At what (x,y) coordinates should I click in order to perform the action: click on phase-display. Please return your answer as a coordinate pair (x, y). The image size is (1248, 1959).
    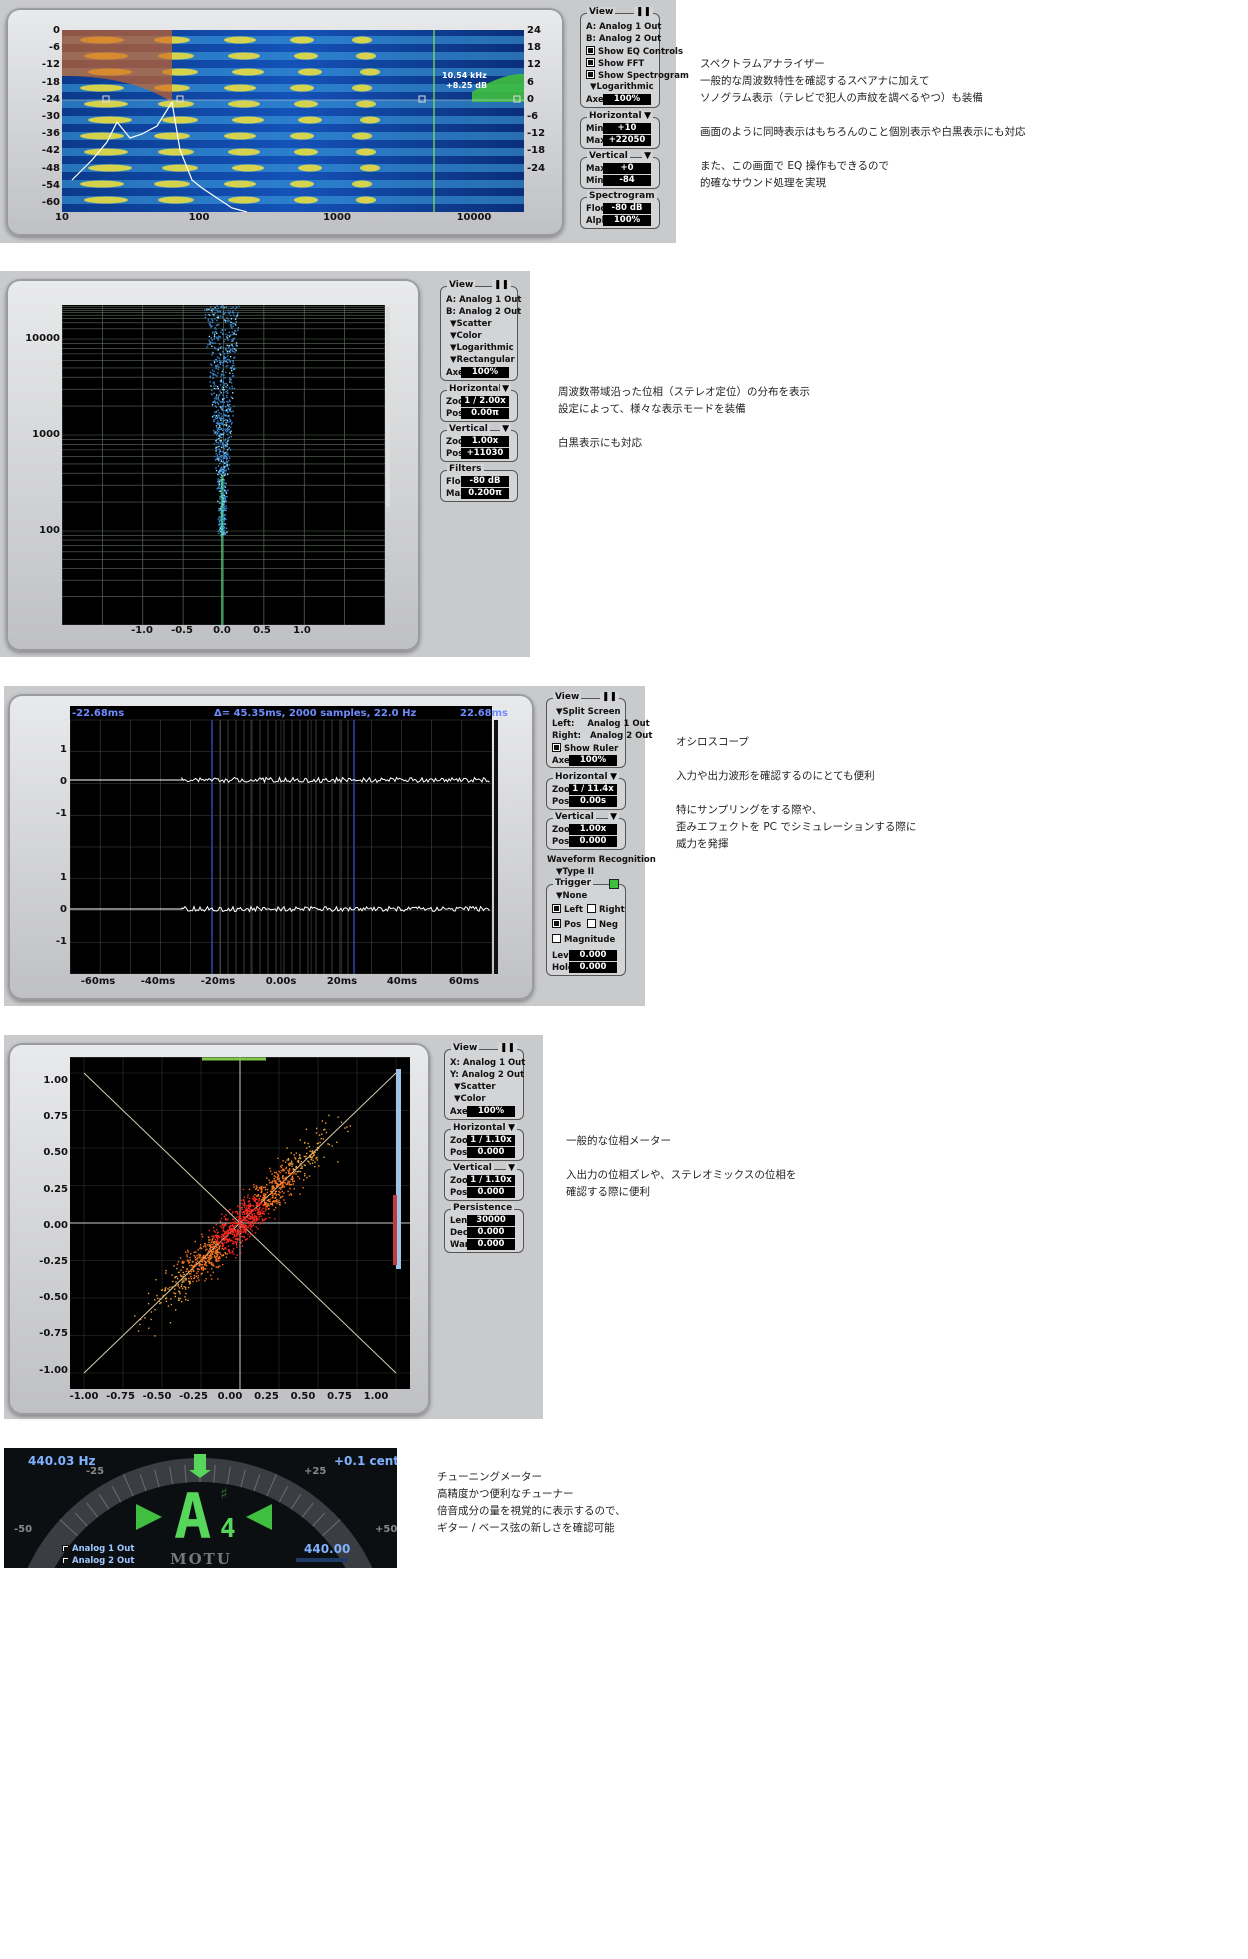
    Looking at the image, I should click on (223, 465).